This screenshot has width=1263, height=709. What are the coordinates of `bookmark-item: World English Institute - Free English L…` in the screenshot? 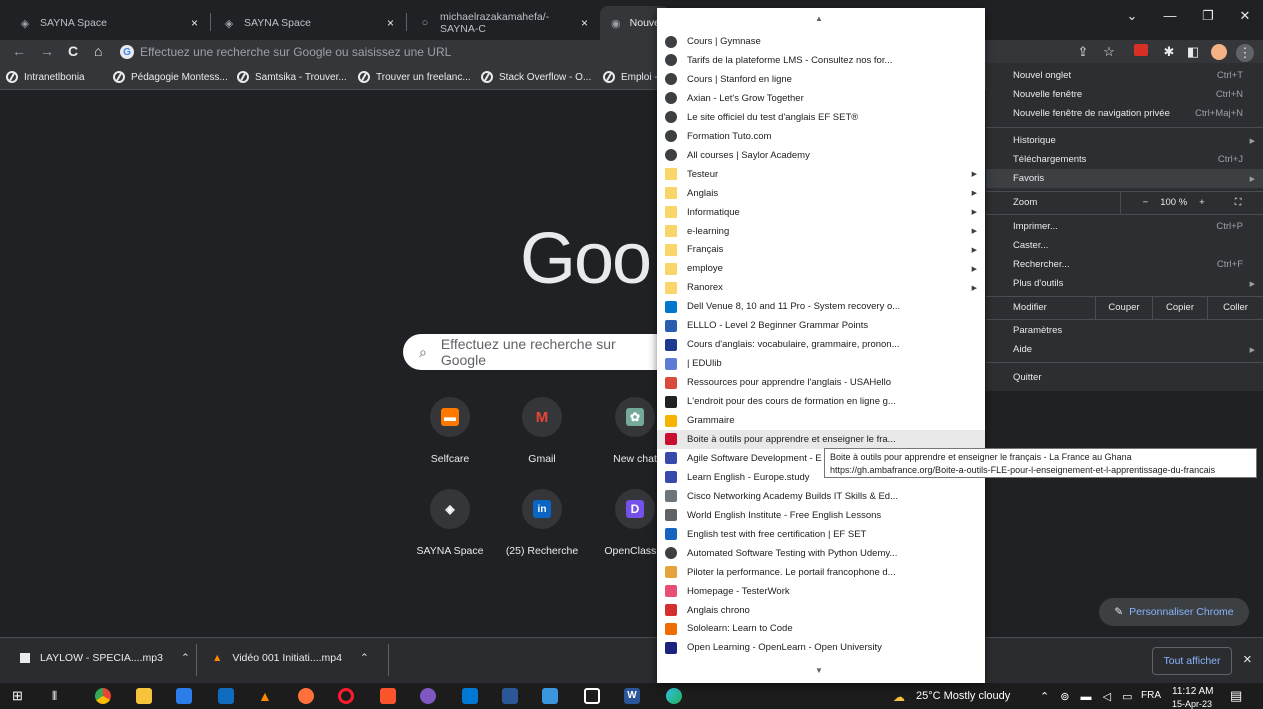 It's located at (821, 515).